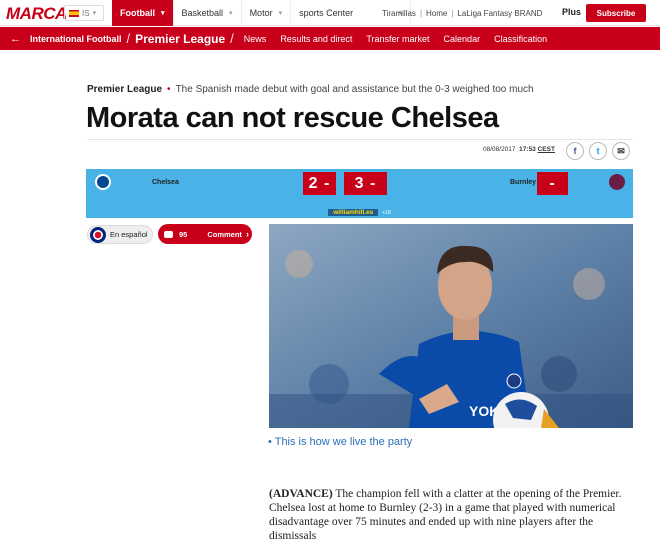 This screenshot has width=660, height=543. What do you see at coordinates (520, 39) in the screenshot?
I see `subnav-classification: Classification` at bounding box center [520, 39].